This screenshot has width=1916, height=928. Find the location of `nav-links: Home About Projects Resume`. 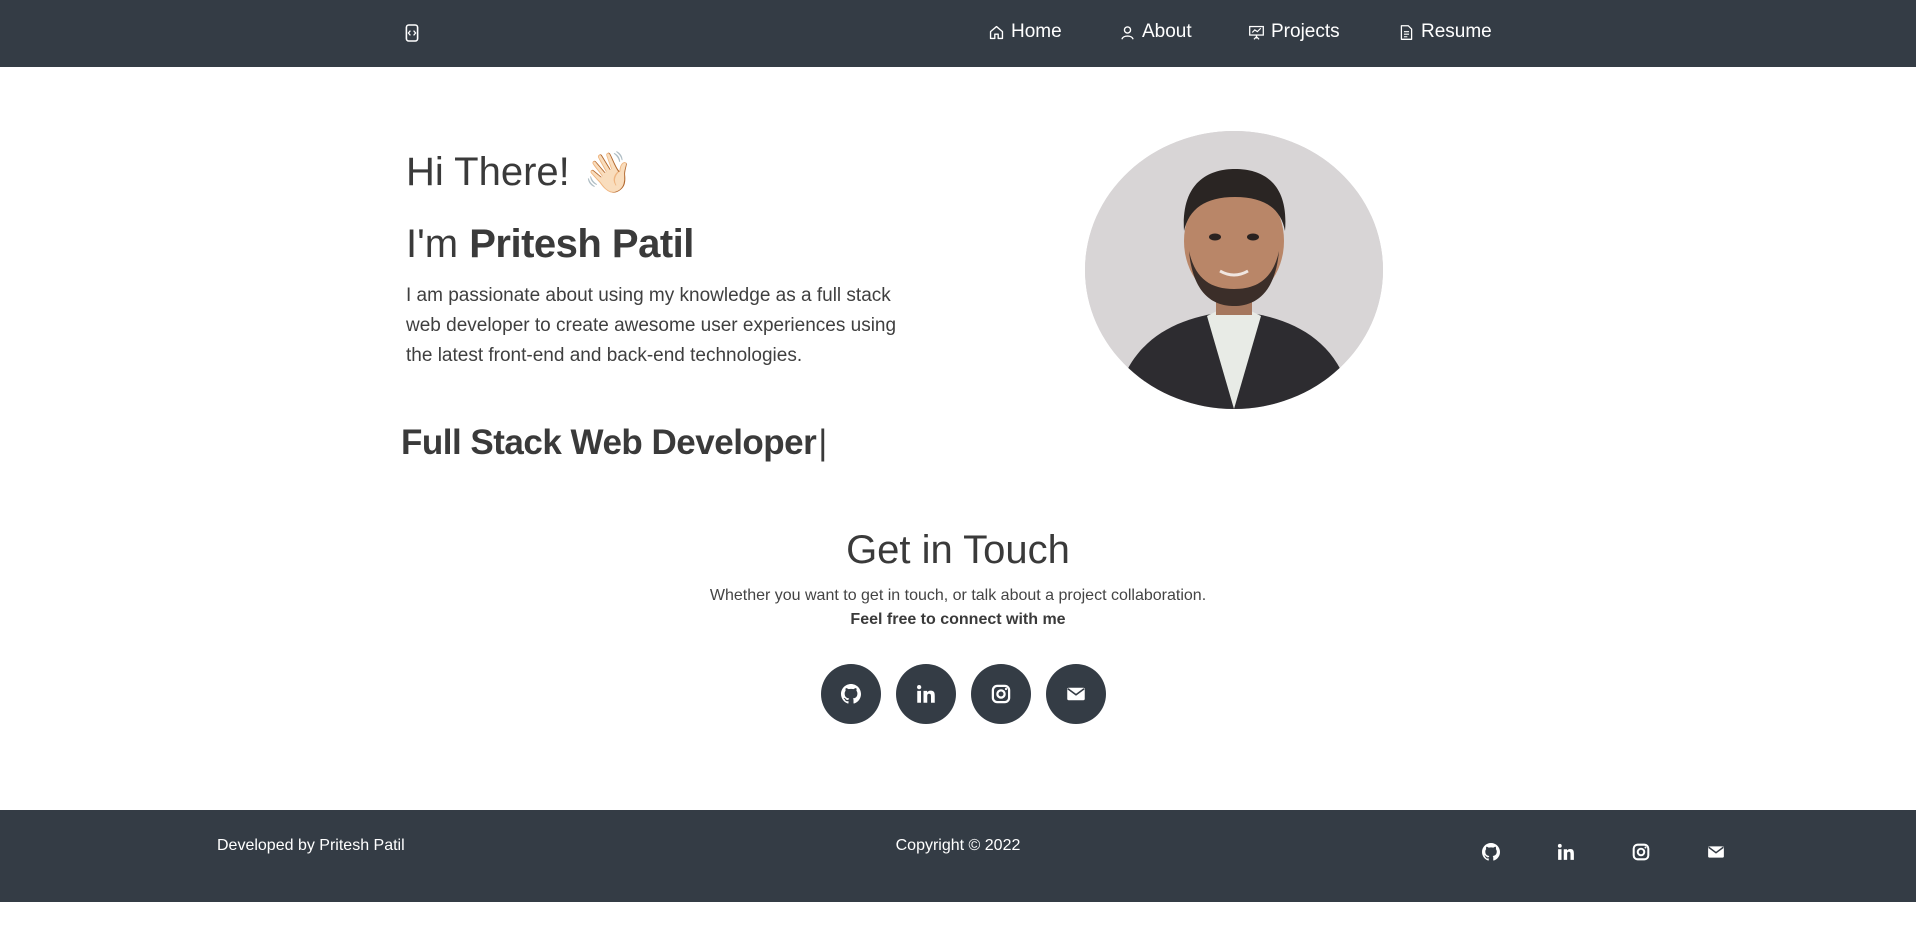

nav-links: Home About Projects Resume is located at coordinates (958, 33).